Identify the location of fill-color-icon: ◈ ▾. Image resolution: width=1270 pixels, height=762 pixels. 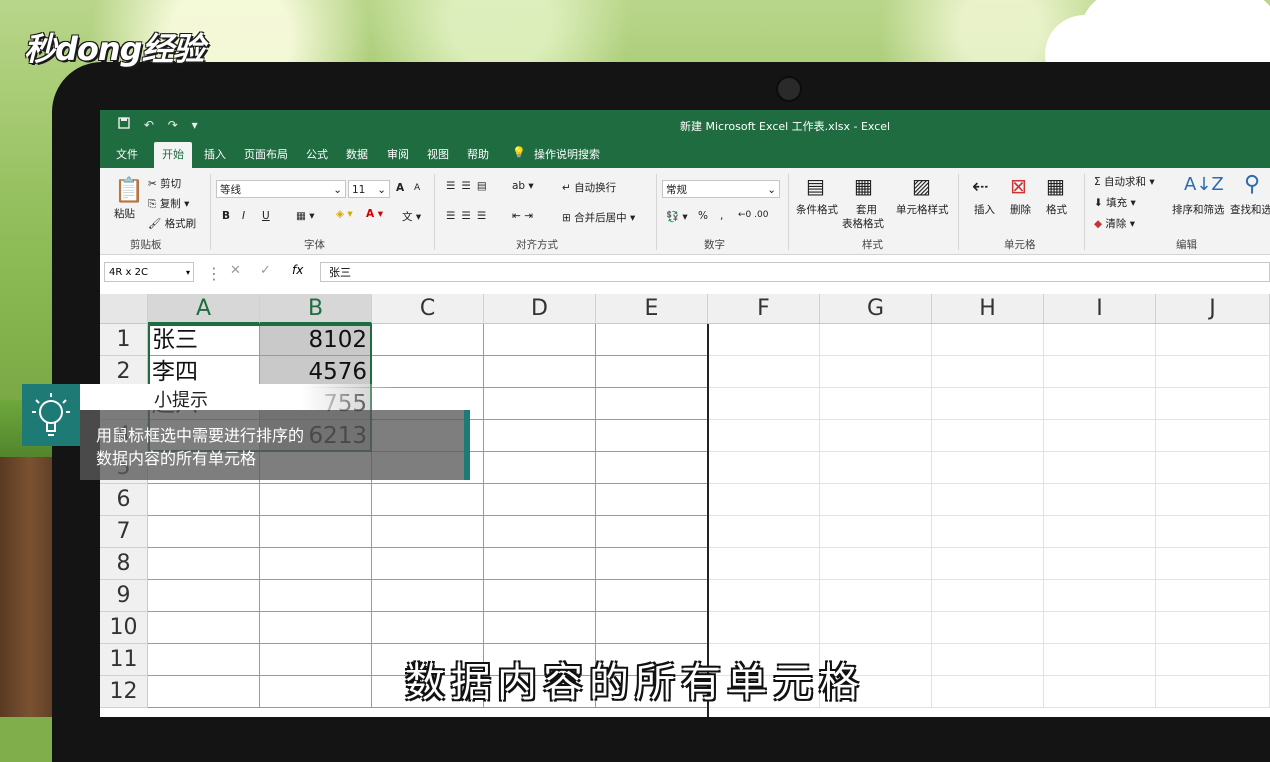
(344, 214).